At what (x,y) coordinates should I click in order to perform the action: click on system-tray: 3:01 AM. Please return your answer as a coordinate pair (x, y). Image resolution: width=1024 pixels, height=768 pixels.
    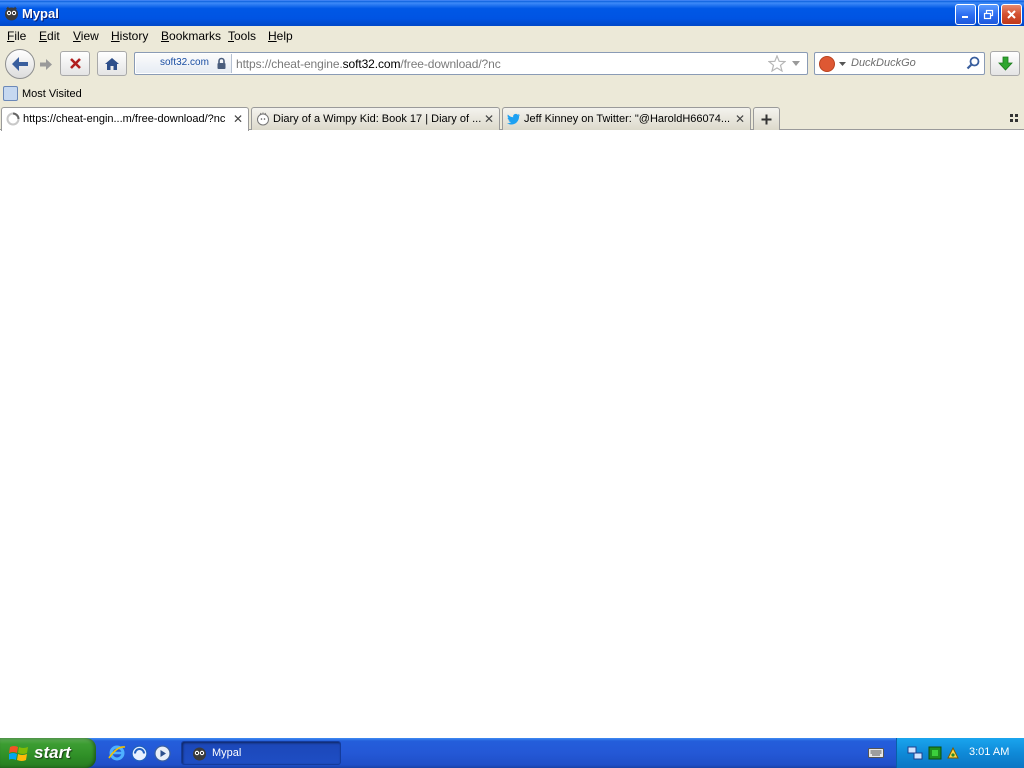
    Looking at the image, I should click on (960, 753).